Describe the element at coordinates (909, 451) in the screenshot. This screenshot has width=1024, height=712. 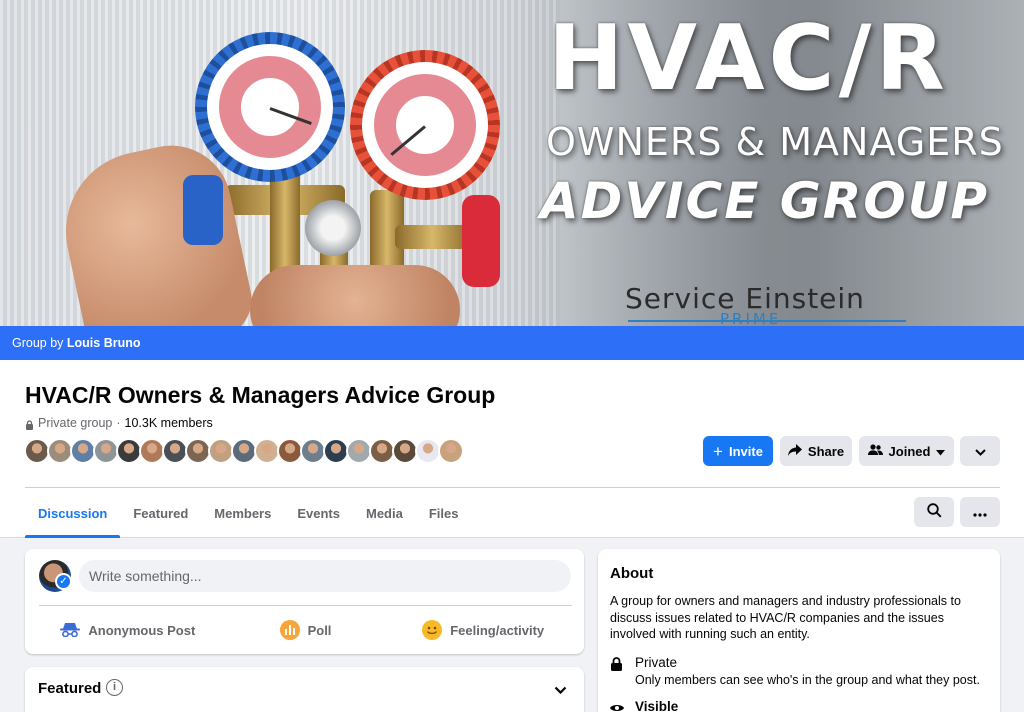
I see `joined-label: Joined` at that location.